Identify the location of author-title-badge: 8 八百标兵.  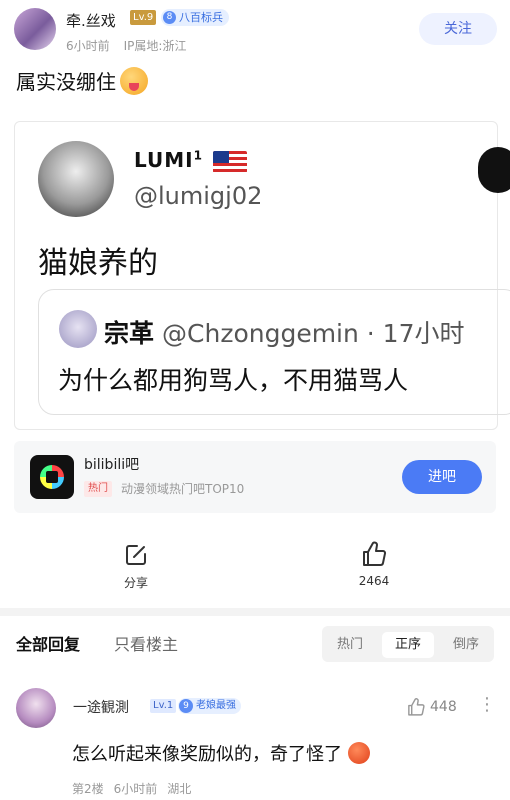
(195, 17).